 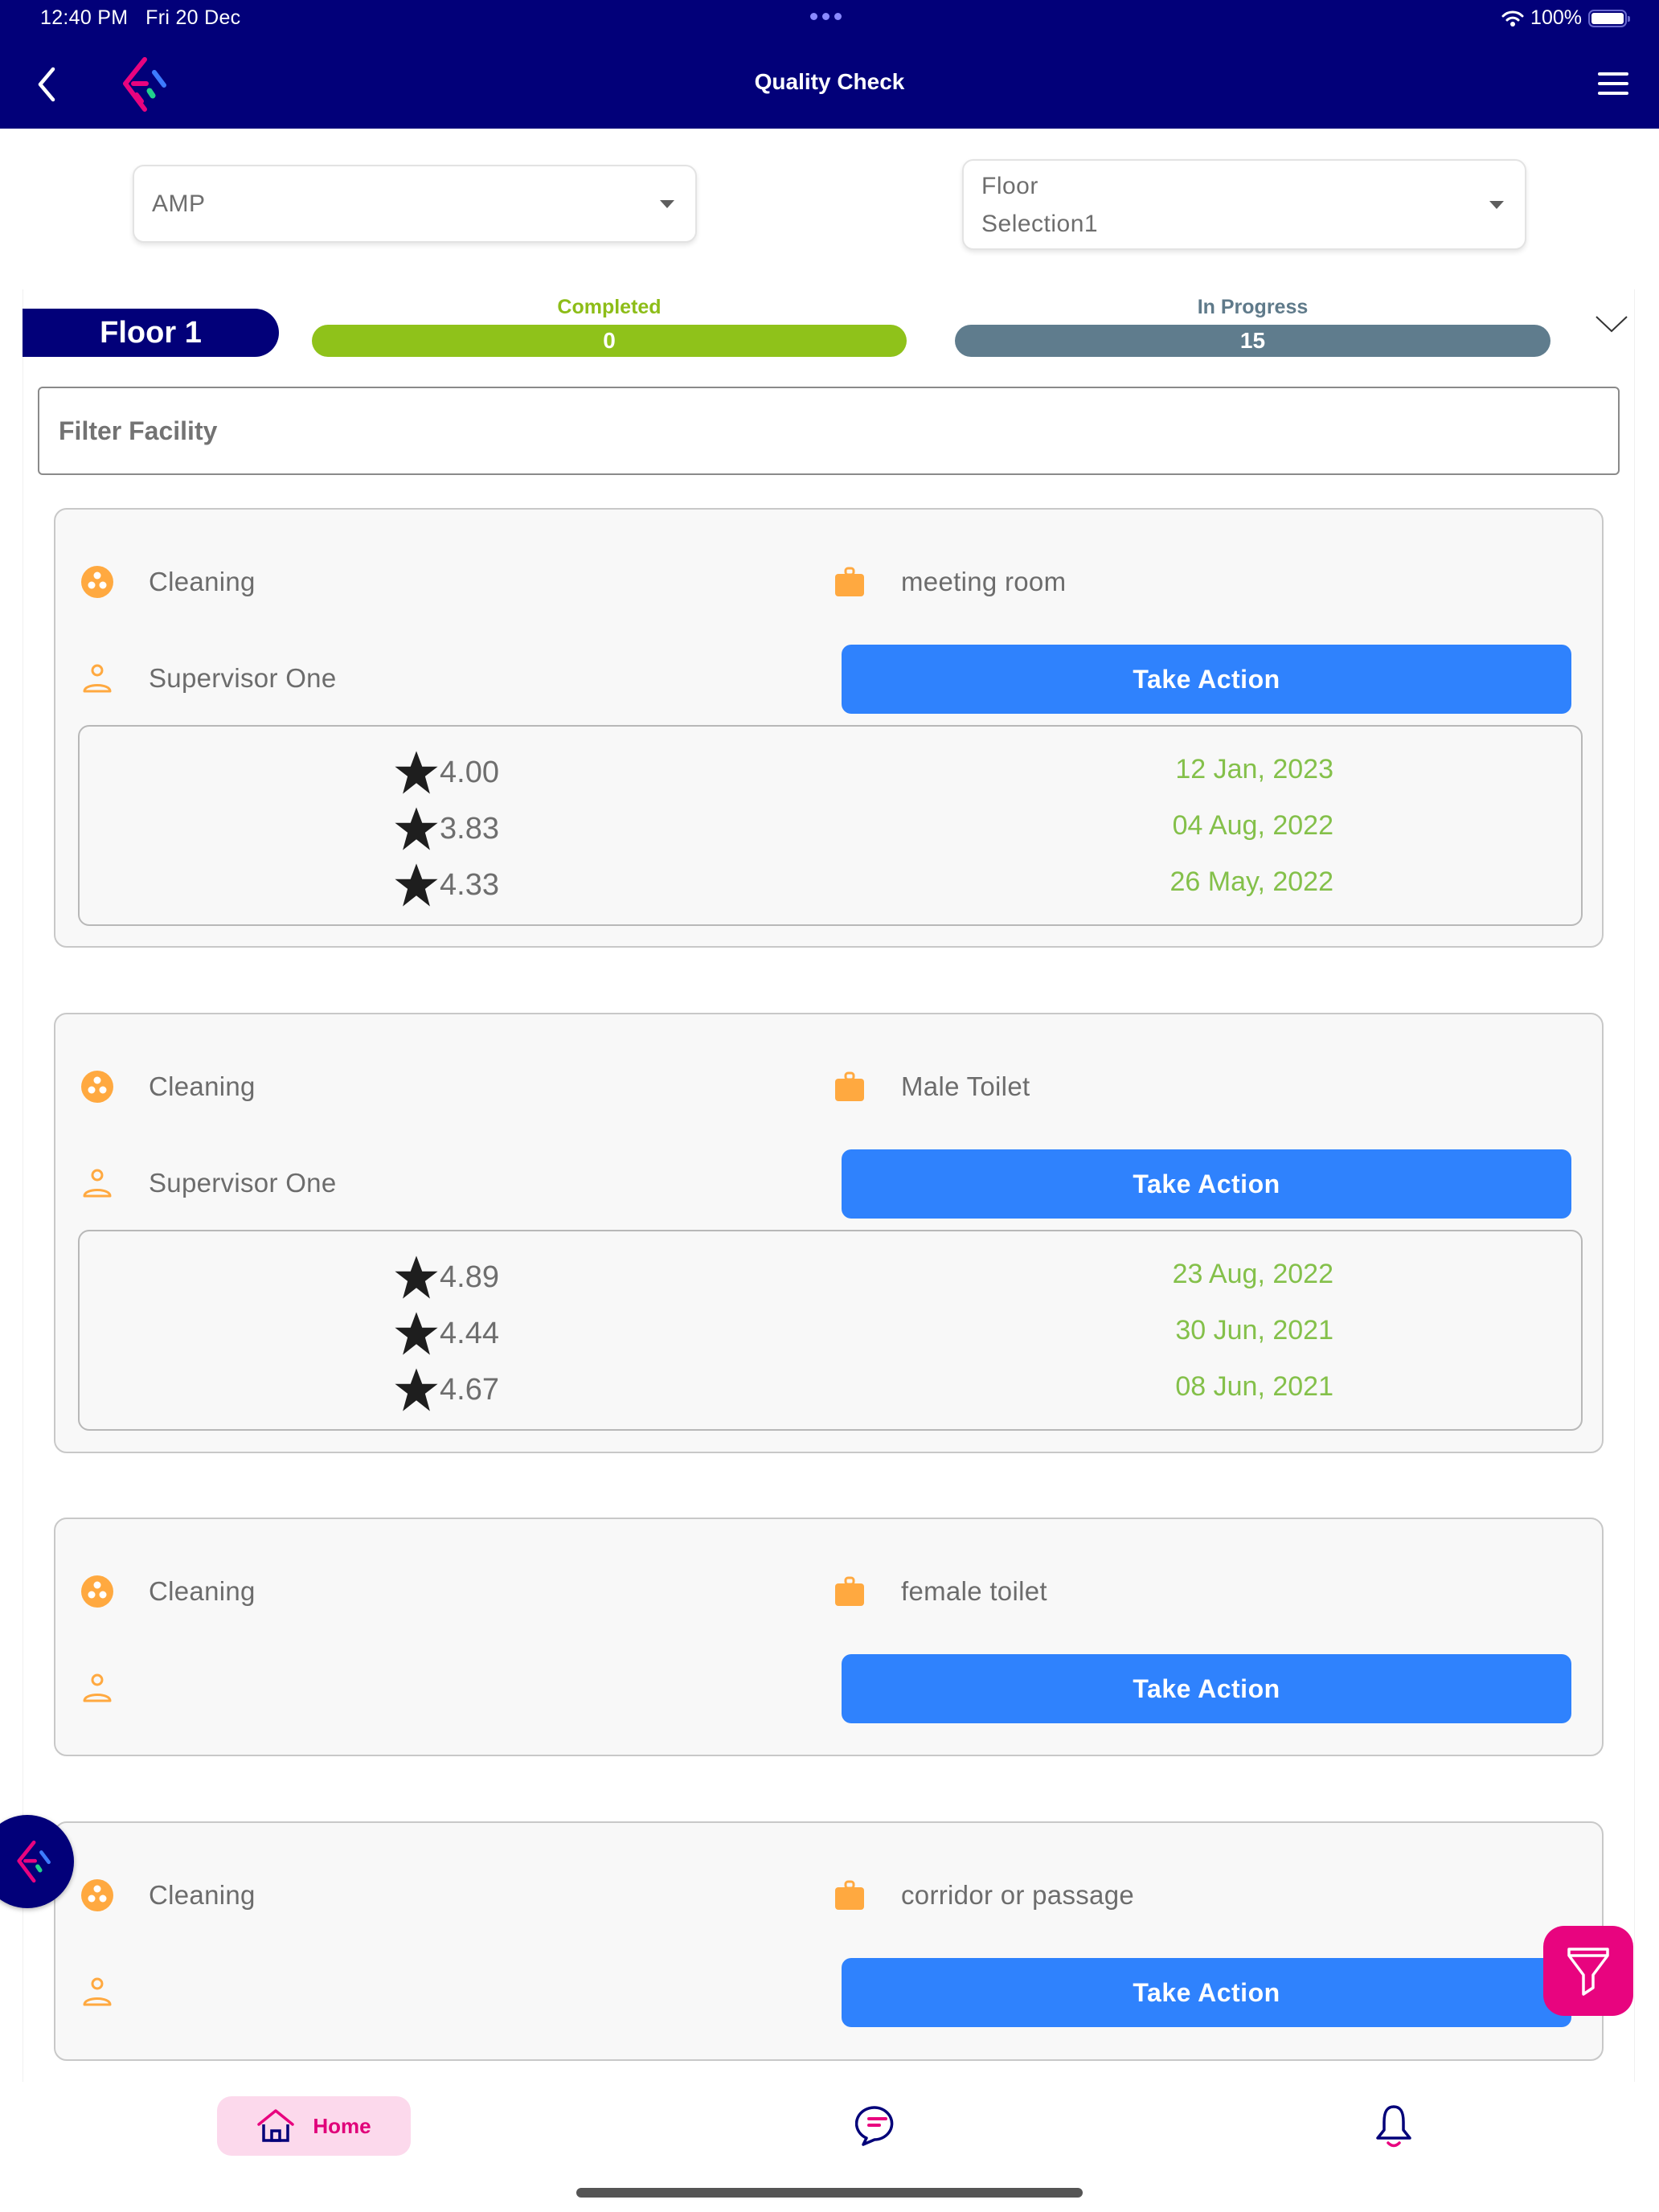 I want to click on inspection-date: 26 May, 2022, so click(x=1251, y=882).